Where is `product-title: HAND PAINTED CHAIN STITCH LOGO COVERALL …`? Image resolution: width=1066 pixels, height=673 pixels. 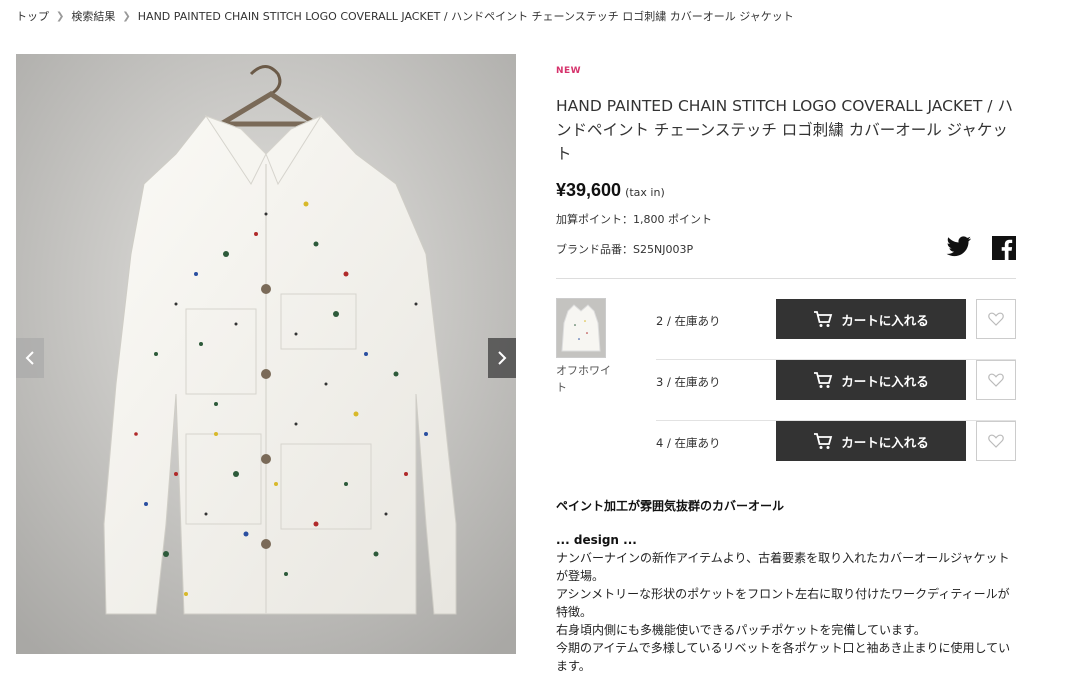
product-title: HAND PAINTED CHAIN STITCH LOGO COVERALL … is located at coordinates (784, 130).